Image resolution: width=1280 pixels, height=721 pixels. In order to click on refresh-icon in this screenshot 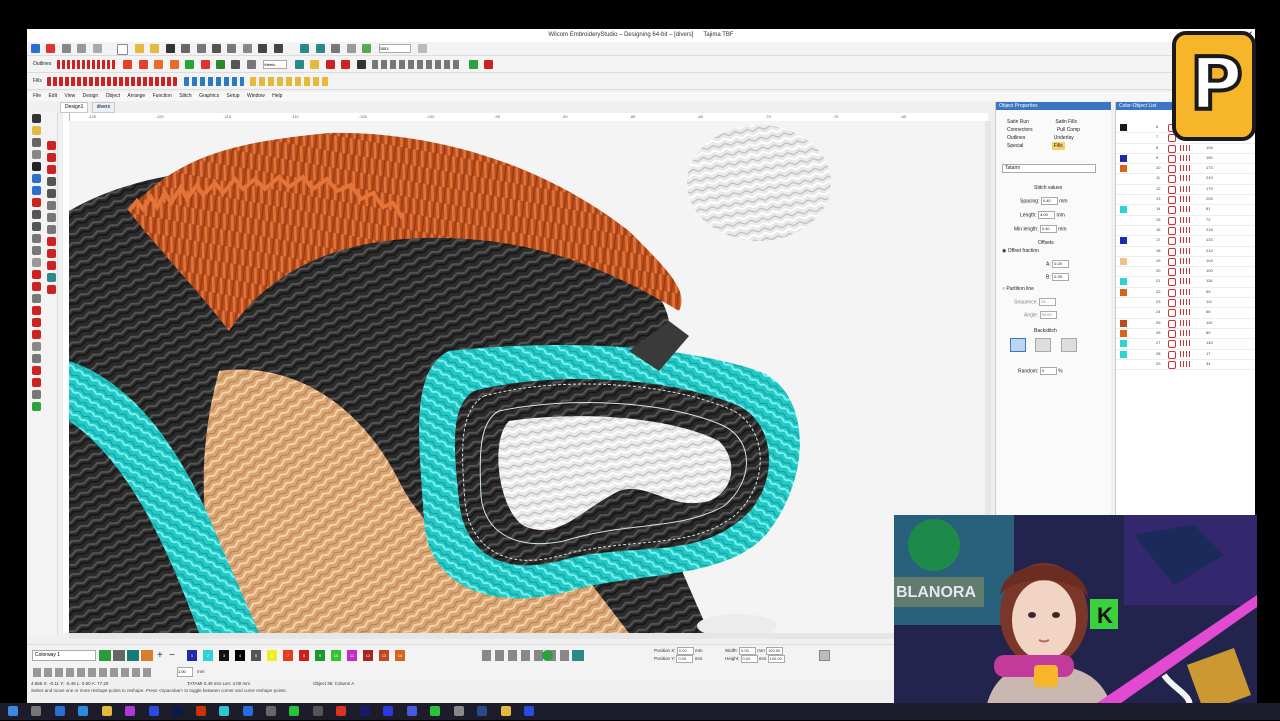, I will do `click(299, 64)`.